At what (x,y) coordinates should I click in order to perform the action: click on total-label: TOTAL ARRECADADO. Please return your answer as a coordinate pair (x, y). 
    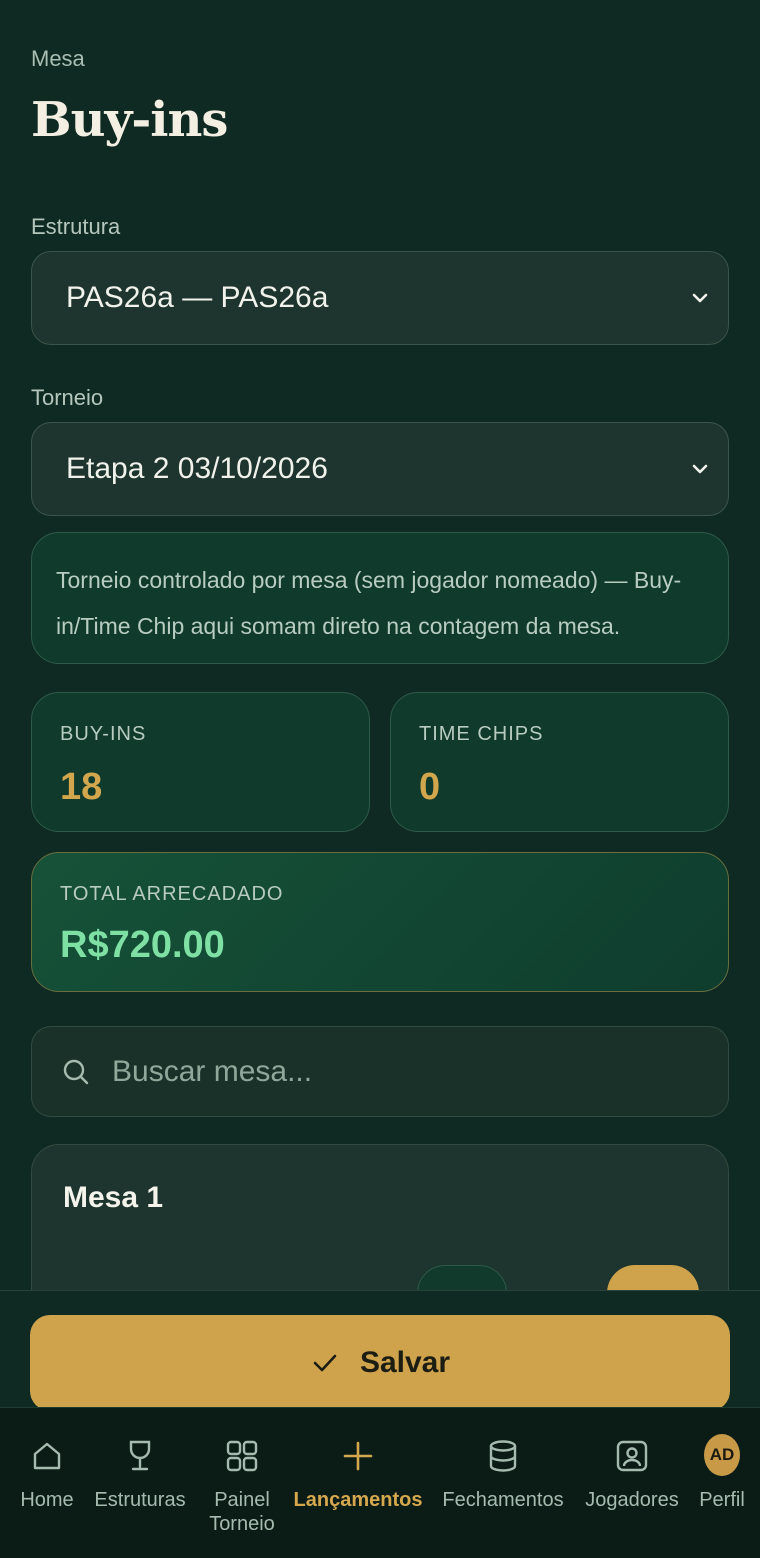
    Looking at the image, I should click on (172, 894).